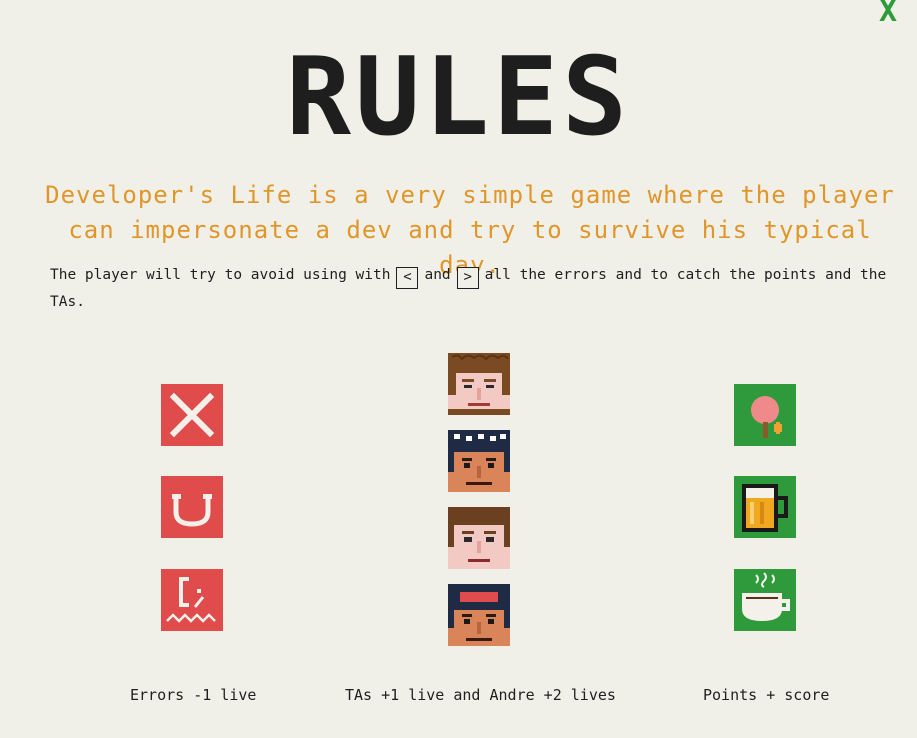 The height and width of the screenshot is (738, 917). I want to click on magnet-error-icon, so click(192, 507).